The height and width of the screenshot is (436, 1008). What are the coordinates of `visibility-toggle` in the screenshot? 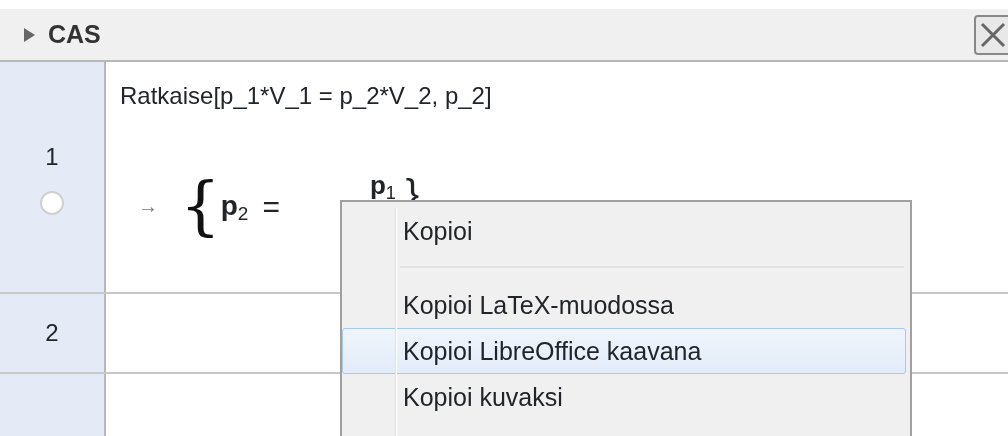 It's located at (52, 203).